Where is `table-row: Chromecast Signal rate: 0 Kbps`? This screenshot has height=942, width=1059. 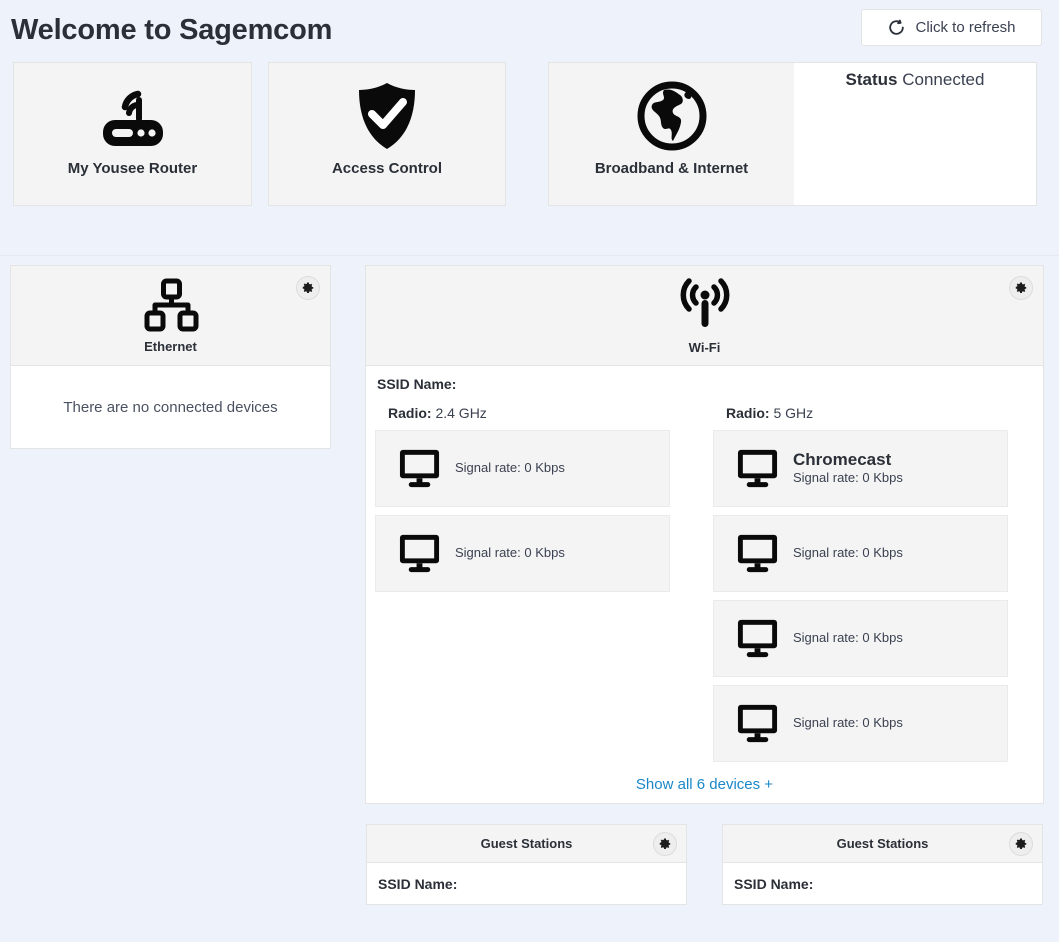 table-row: Chromecast Signal rate: 0 Kbps is located at coordinates (860, 468).